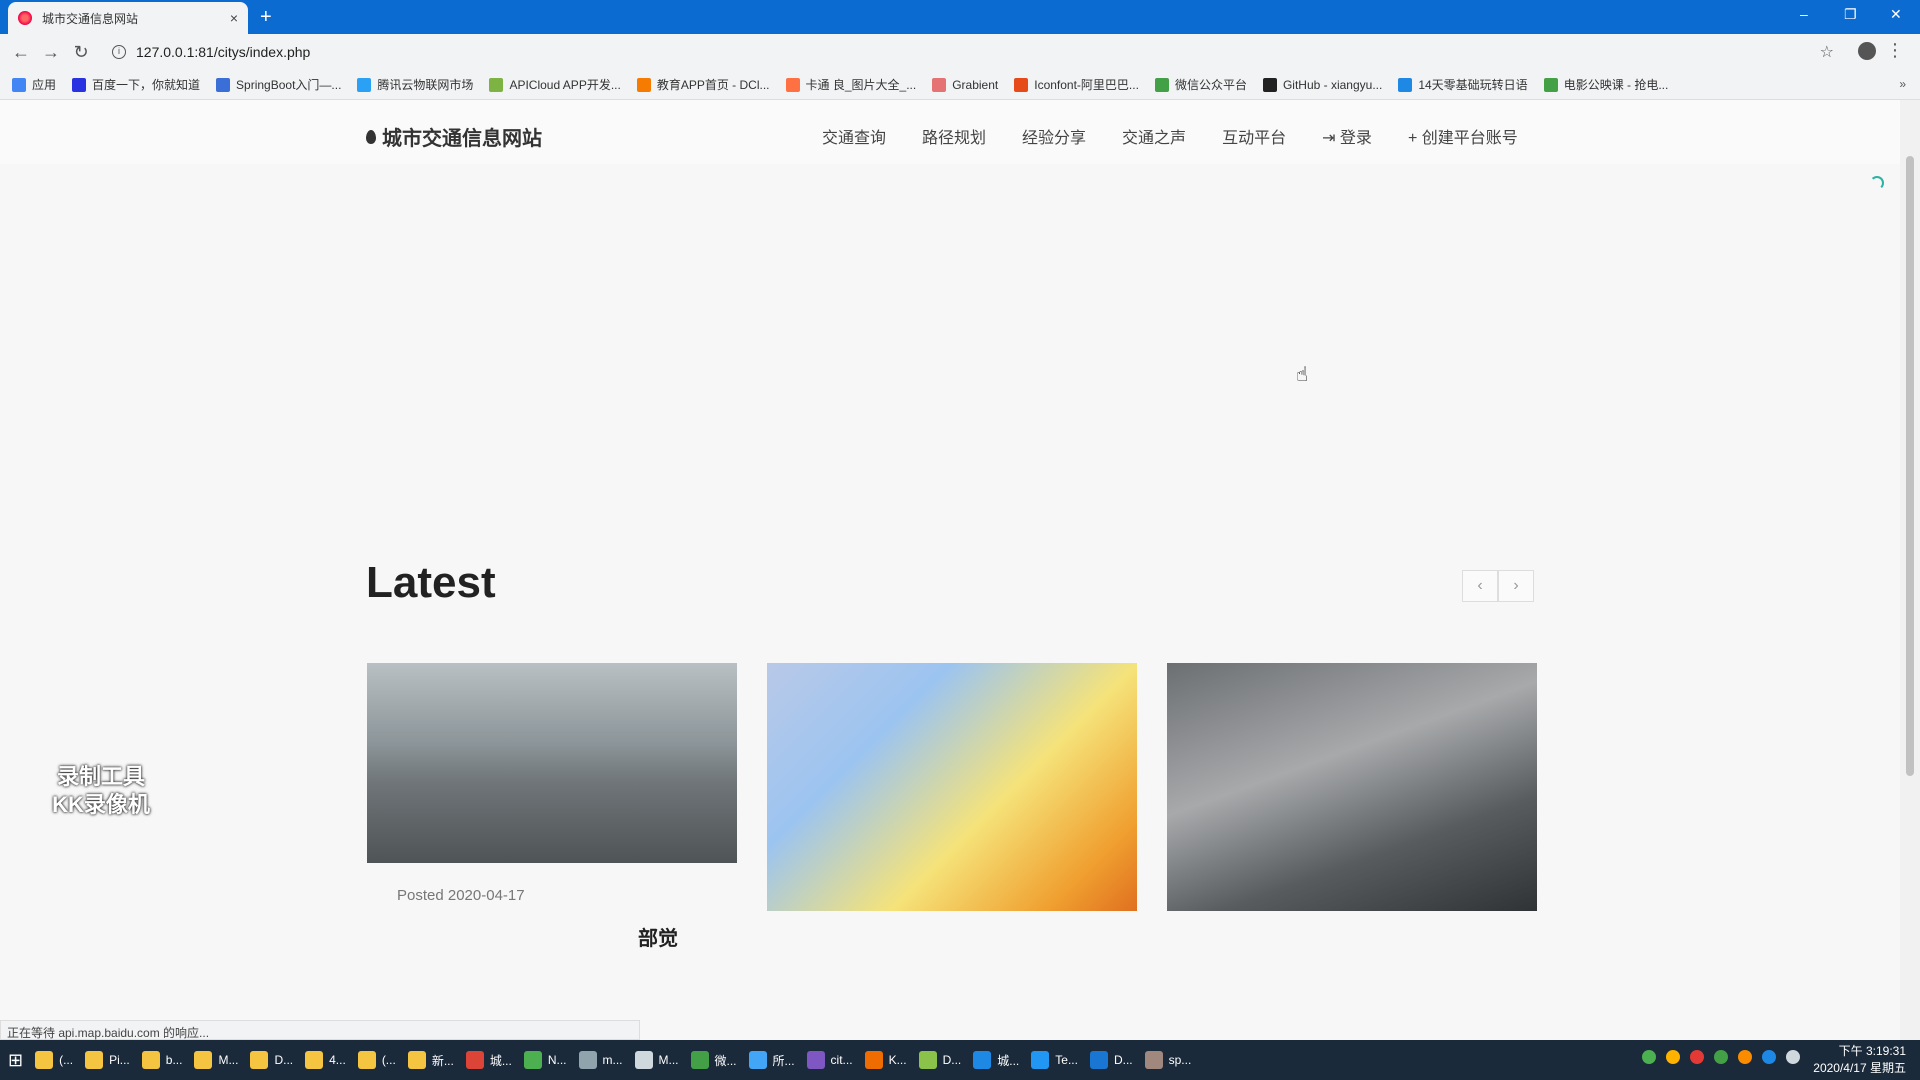  I want to click on windows-start-icon: ⊞, so click(15, 1060).